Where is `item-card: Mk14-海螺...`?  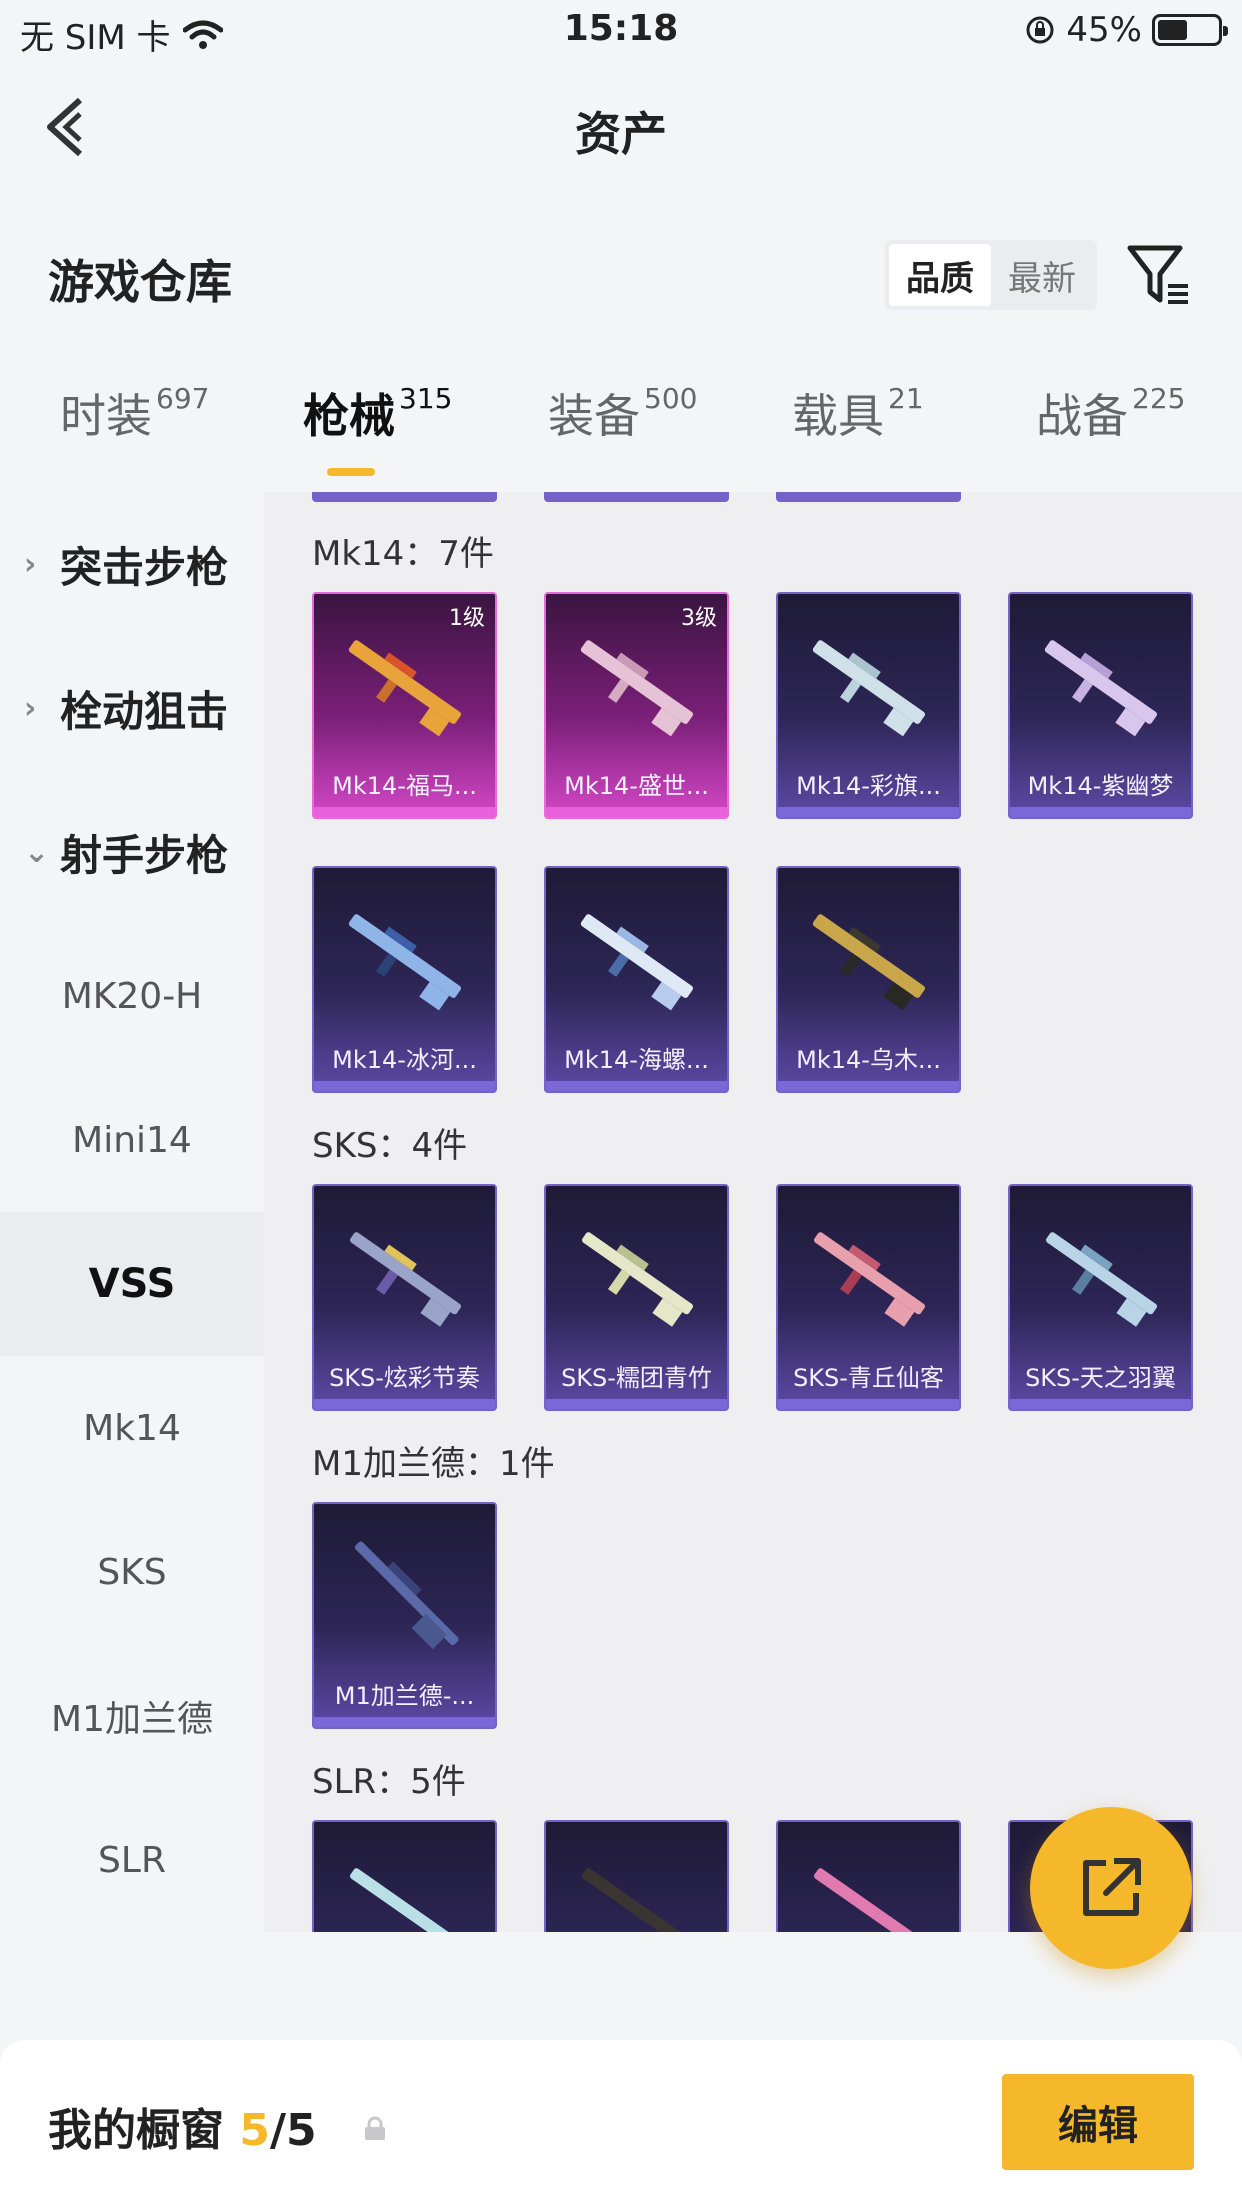 item-card: Mk14-海螺... is located at coordinates (636, 979).